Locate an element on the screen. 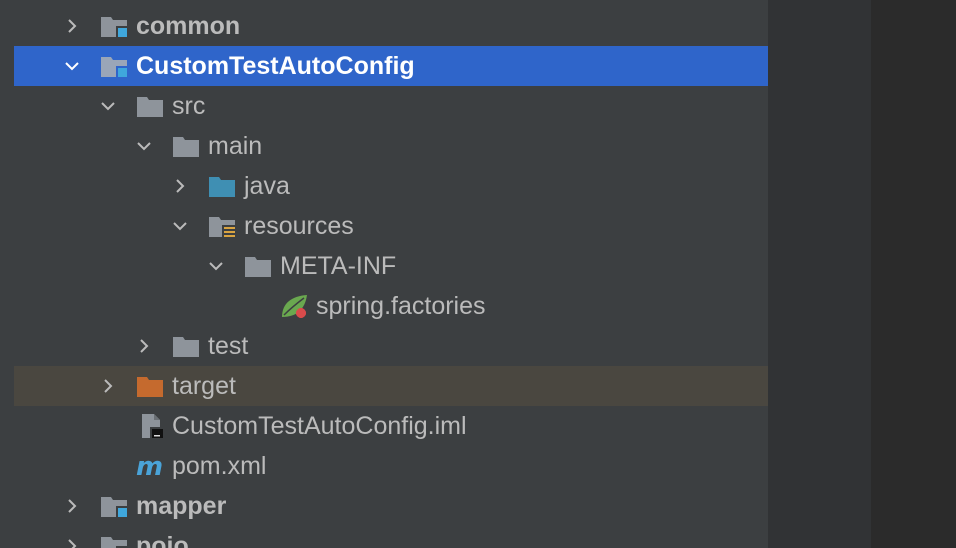 This screenshot has height=548, width=956. tree-row-label: pom.xml is located at coordinates (219, 466).